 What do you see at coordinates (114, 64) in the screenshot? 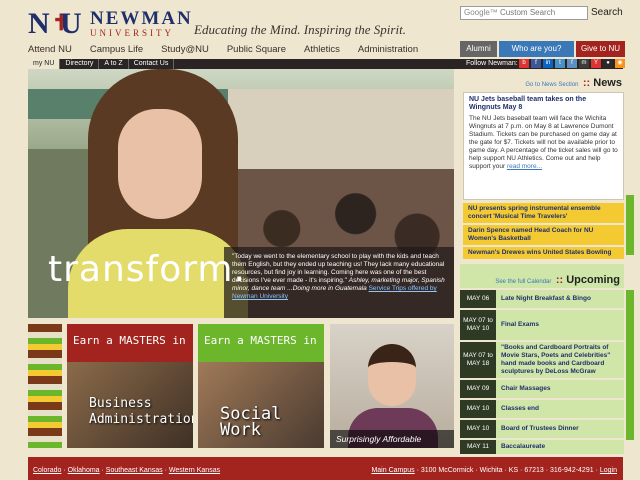
I see `utility-a-to-z: A to Z` at bounding box center [114, 64].